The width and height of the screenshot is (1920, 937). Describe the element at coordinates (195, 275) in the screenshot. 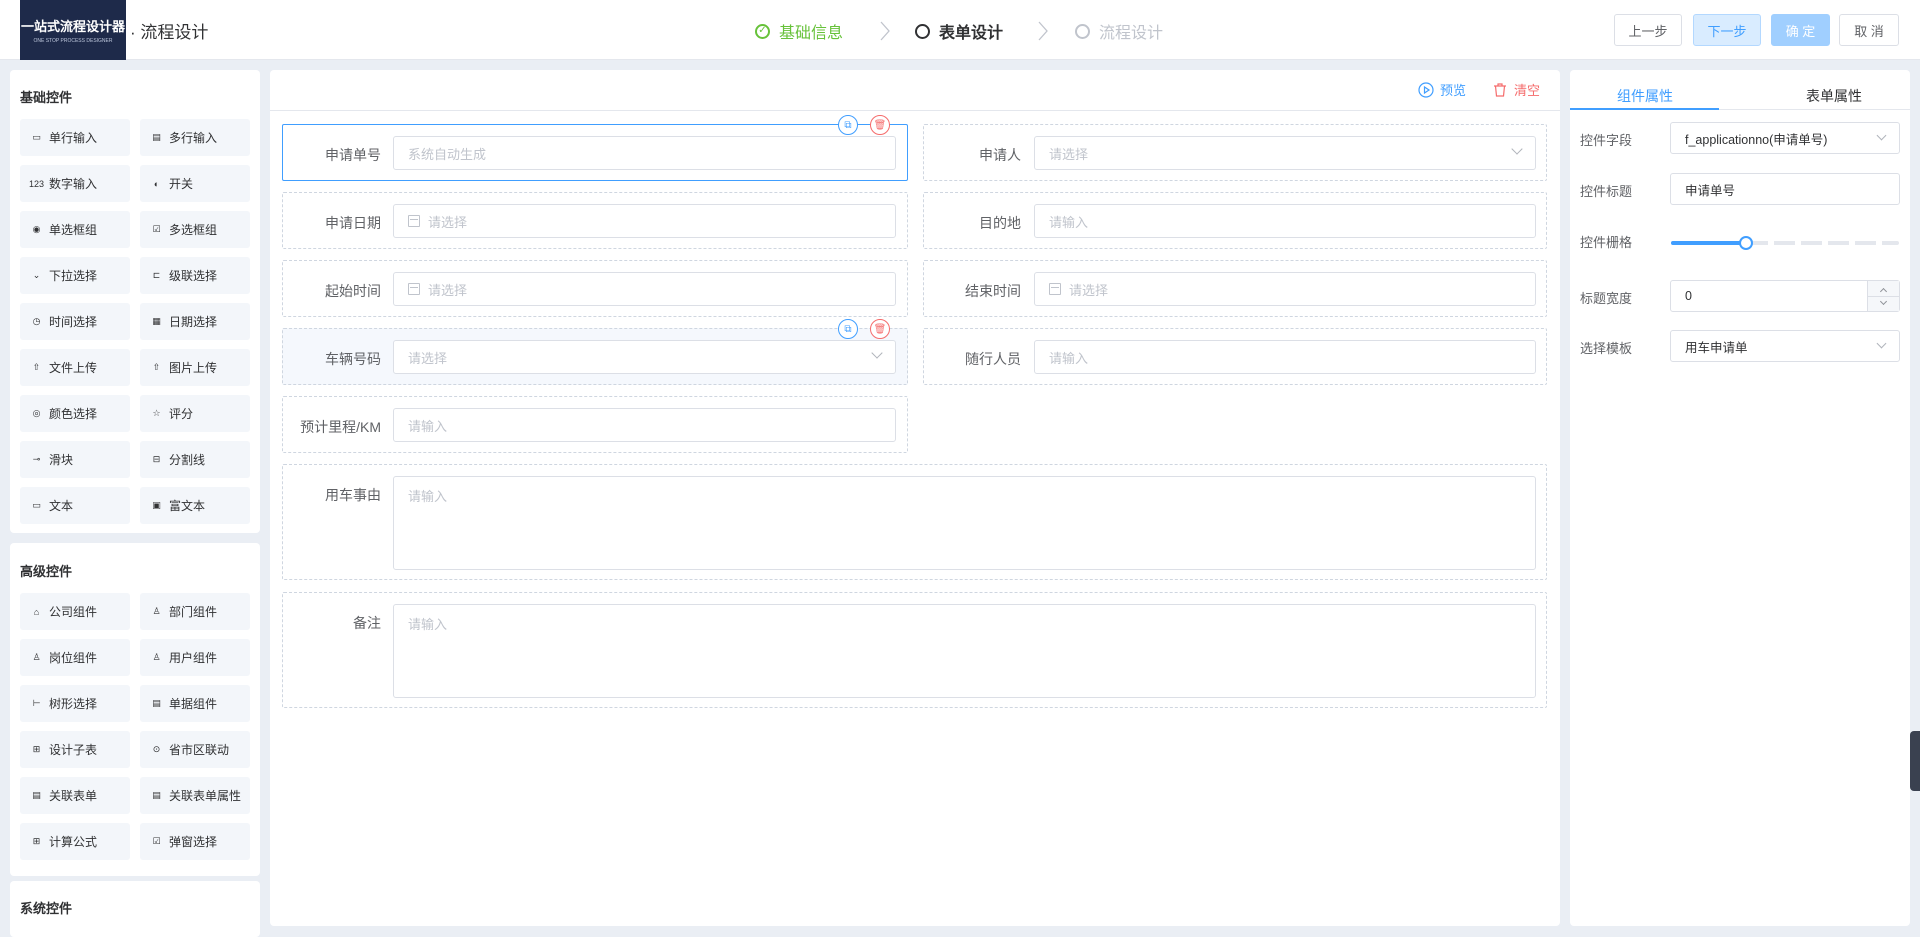

I see `control-cascader: ⊏ 级联选择` at that location.